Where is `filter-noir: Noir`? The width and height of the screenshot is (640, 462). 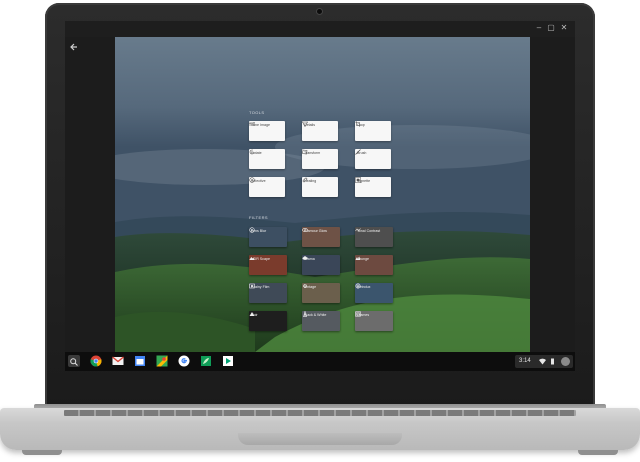 filter-noir: Noir is located at coordinates (268, 321).